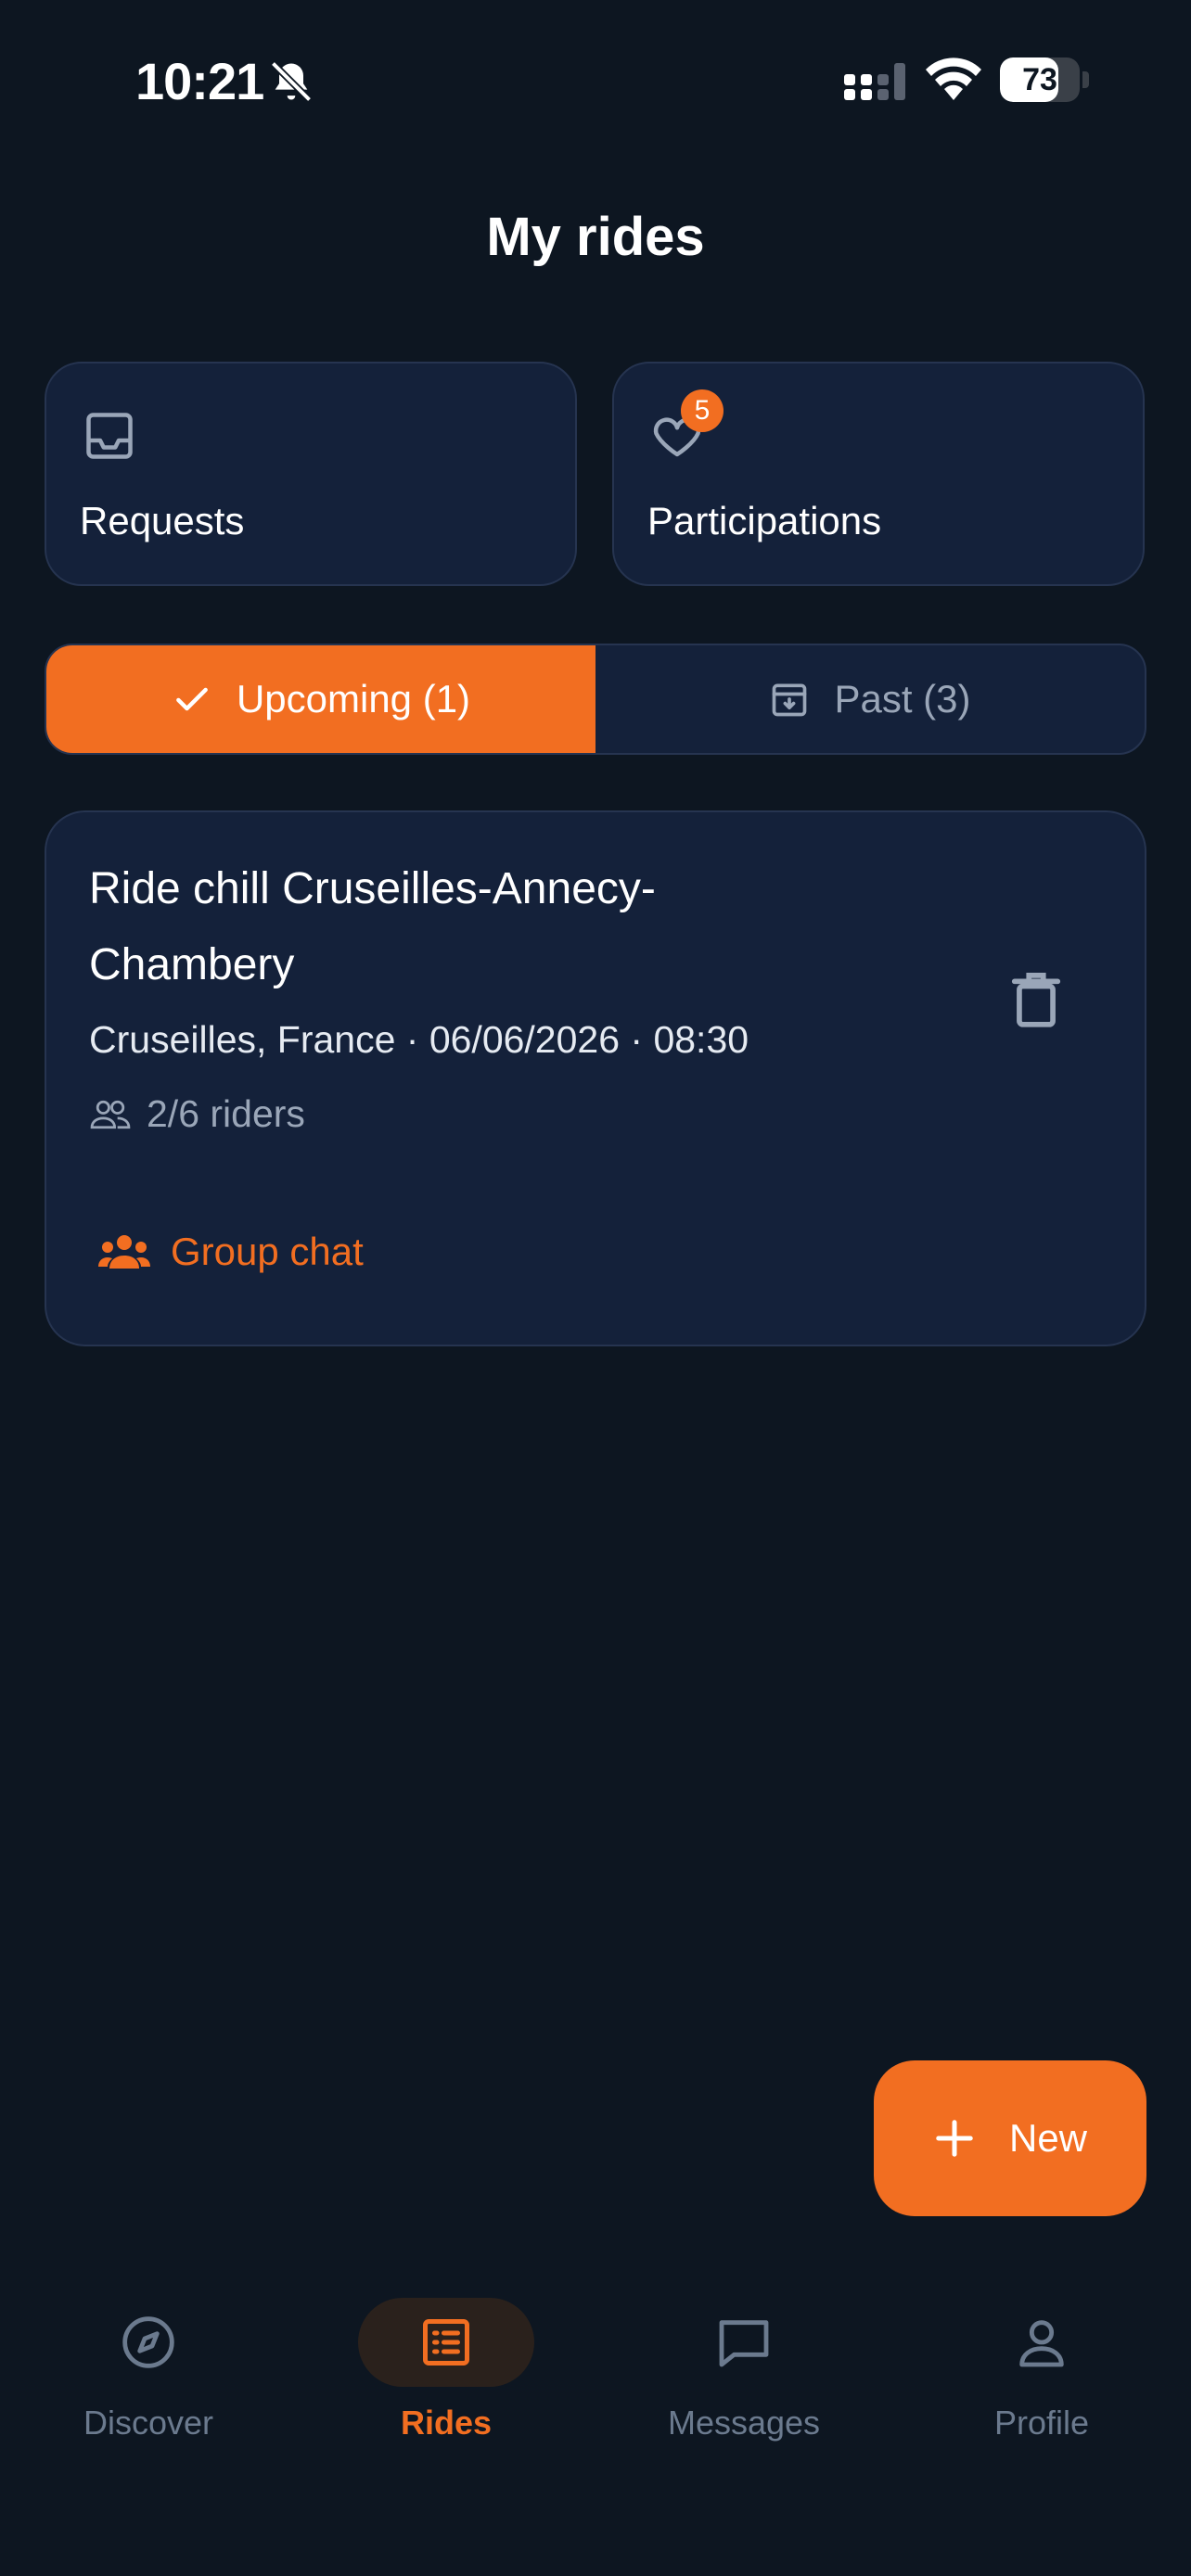  I want to click on tab-past: Past (3), so click(870, 699).